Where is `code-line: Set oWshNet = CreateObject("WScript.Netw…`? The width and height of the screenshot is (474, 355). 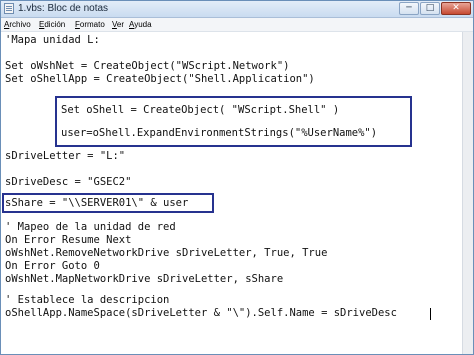 code-line: Set oWshNet = CreateObject("WScript.Netw… is located at coordinates (147, 66).